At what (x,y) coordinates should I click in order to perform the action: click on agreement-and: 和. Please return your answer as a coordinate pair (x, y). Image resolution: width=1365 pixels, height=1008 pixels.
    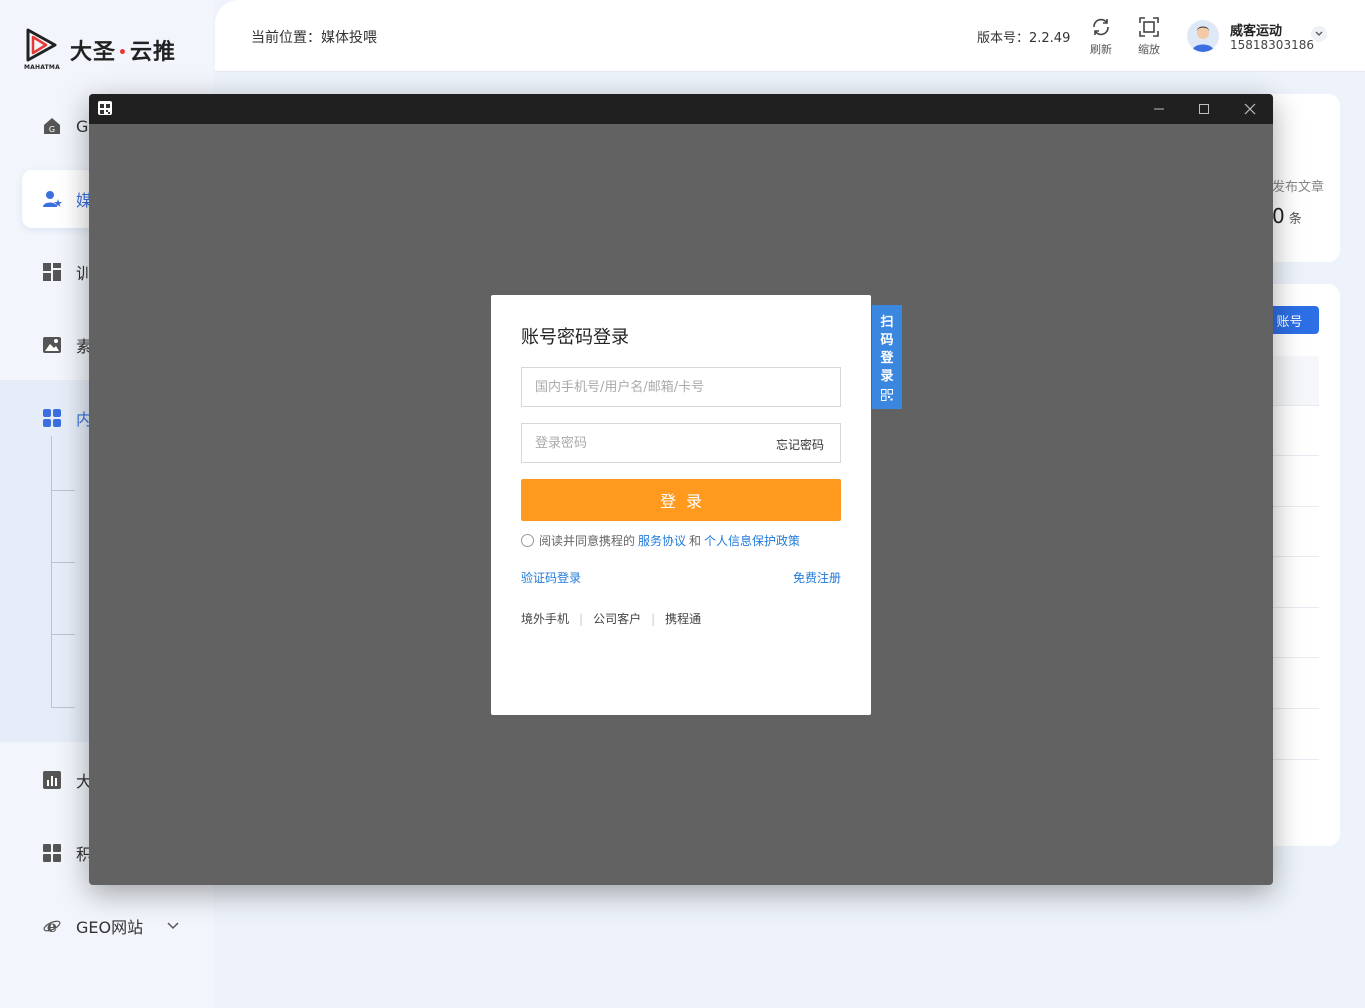
    Looking at the image, I should click on (695, 541).